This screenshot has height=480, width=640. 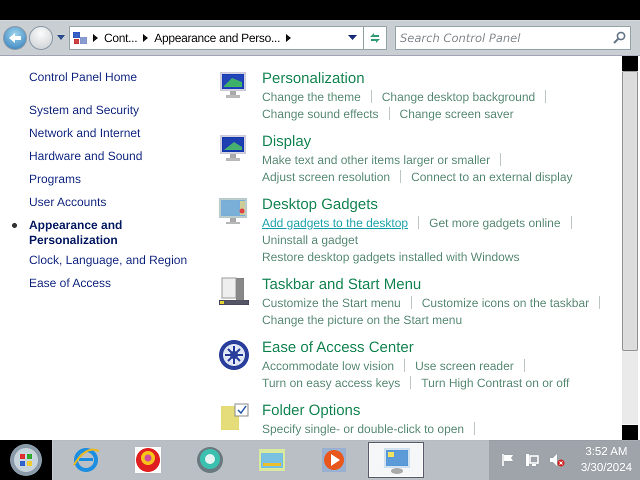 I want to click on task-link: Turn High Contrast on or off, so click(x=495, y=383).